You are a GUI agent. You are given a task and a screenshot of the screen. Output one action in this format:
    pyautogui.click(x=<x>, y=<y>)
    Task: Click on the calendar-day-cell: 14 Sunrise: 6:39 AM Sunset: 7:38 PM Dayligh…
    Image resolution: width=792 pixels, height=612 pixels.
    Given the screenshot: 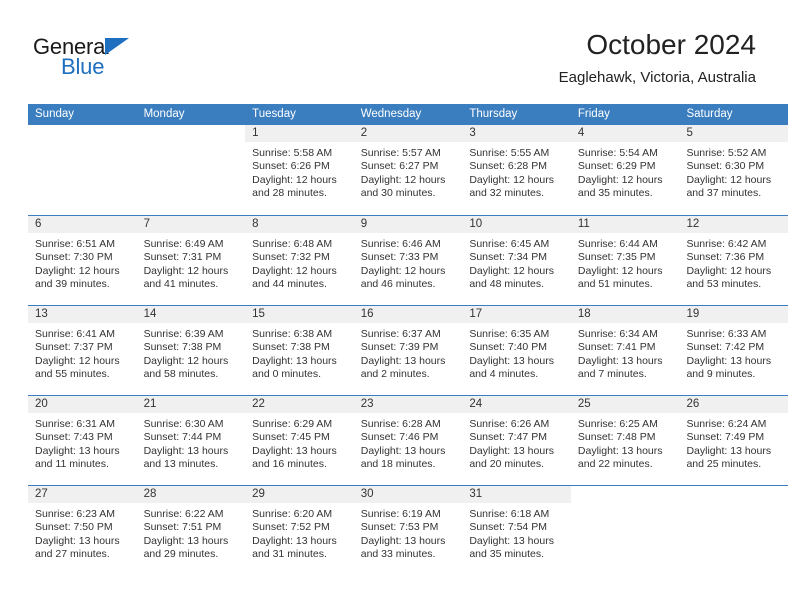 What is the action you would take?
    pyautogui.click(x=191, y=350)
    